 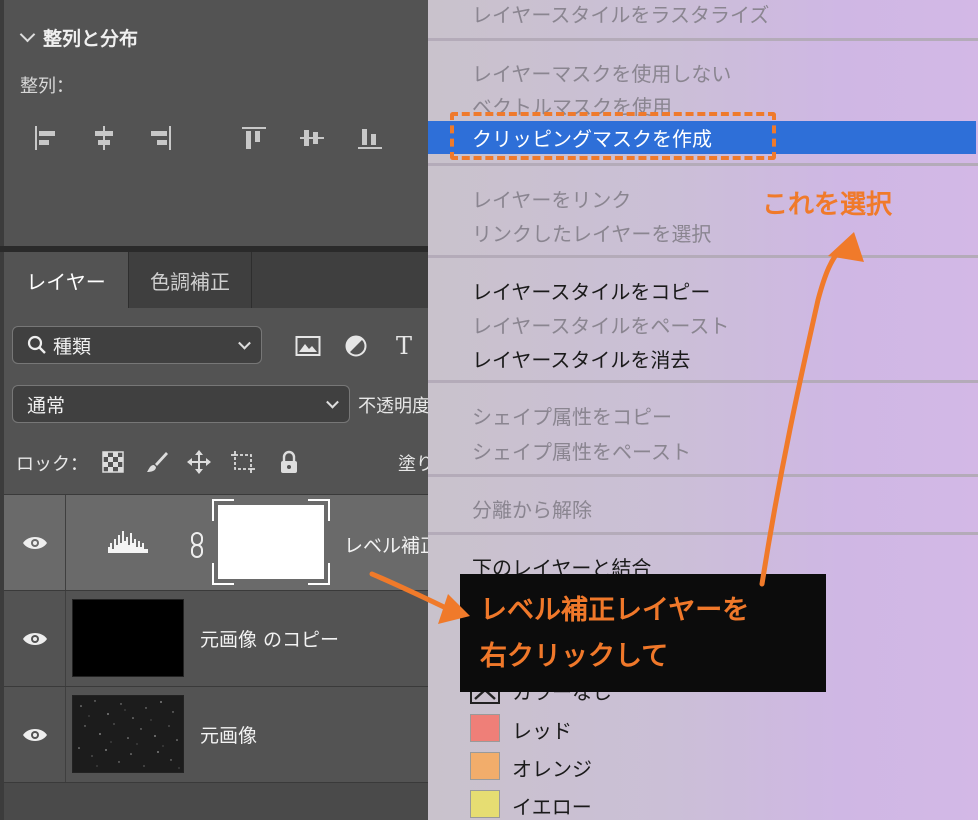 What do you see at coordinates (190, 280) in the screenshot?
I see `tab-adjustments: 色調補正` at bounding box center [190, 280].